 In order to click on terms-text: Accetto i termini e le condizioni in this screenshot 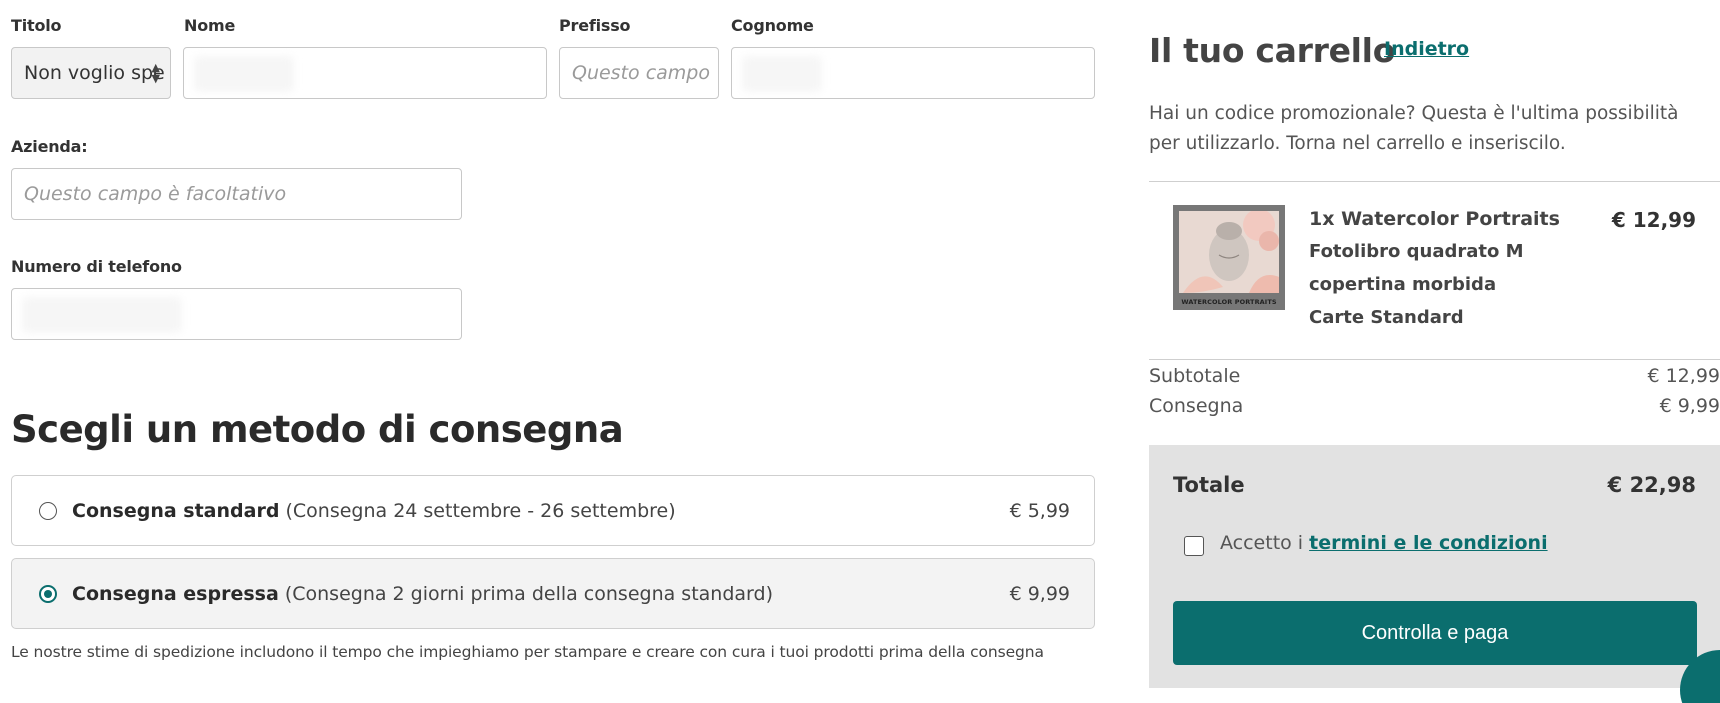, I will do `click(1384, 543)`.